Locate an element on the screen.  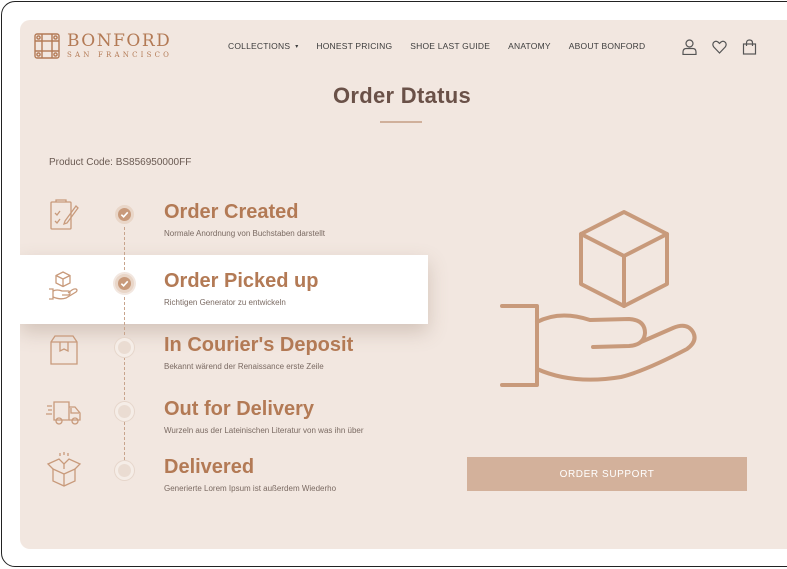
page-title: Order Dtatus is located at coordinates (402, 95).